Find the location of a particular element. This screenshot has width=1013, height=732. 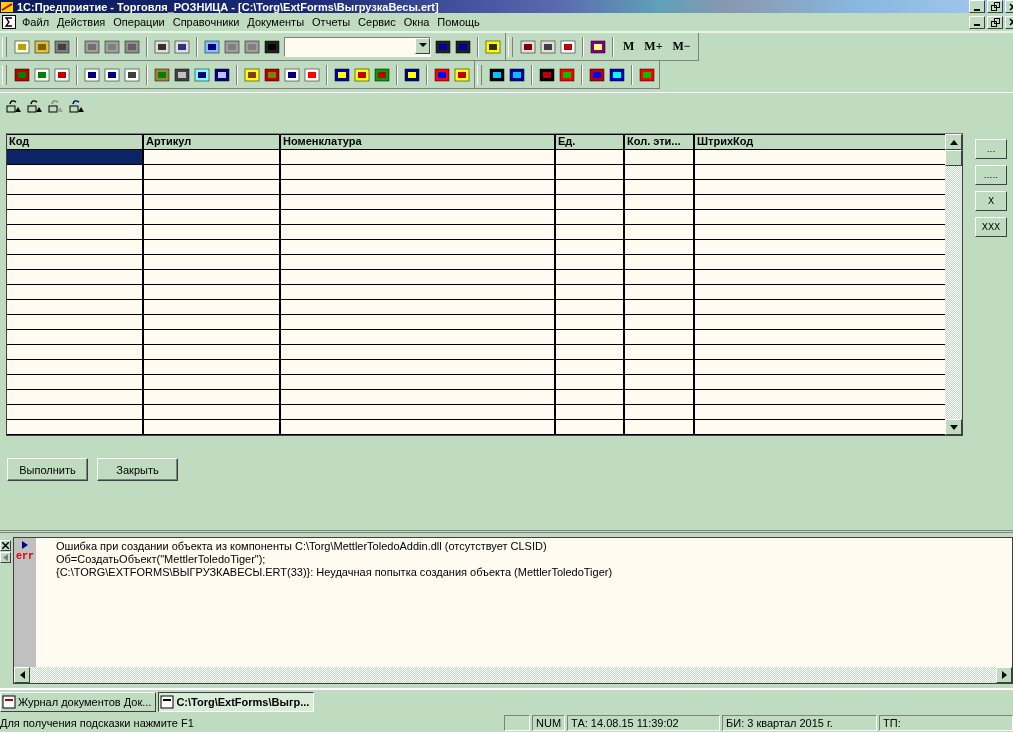

column-header: Код is located at coordinates (75, 142).